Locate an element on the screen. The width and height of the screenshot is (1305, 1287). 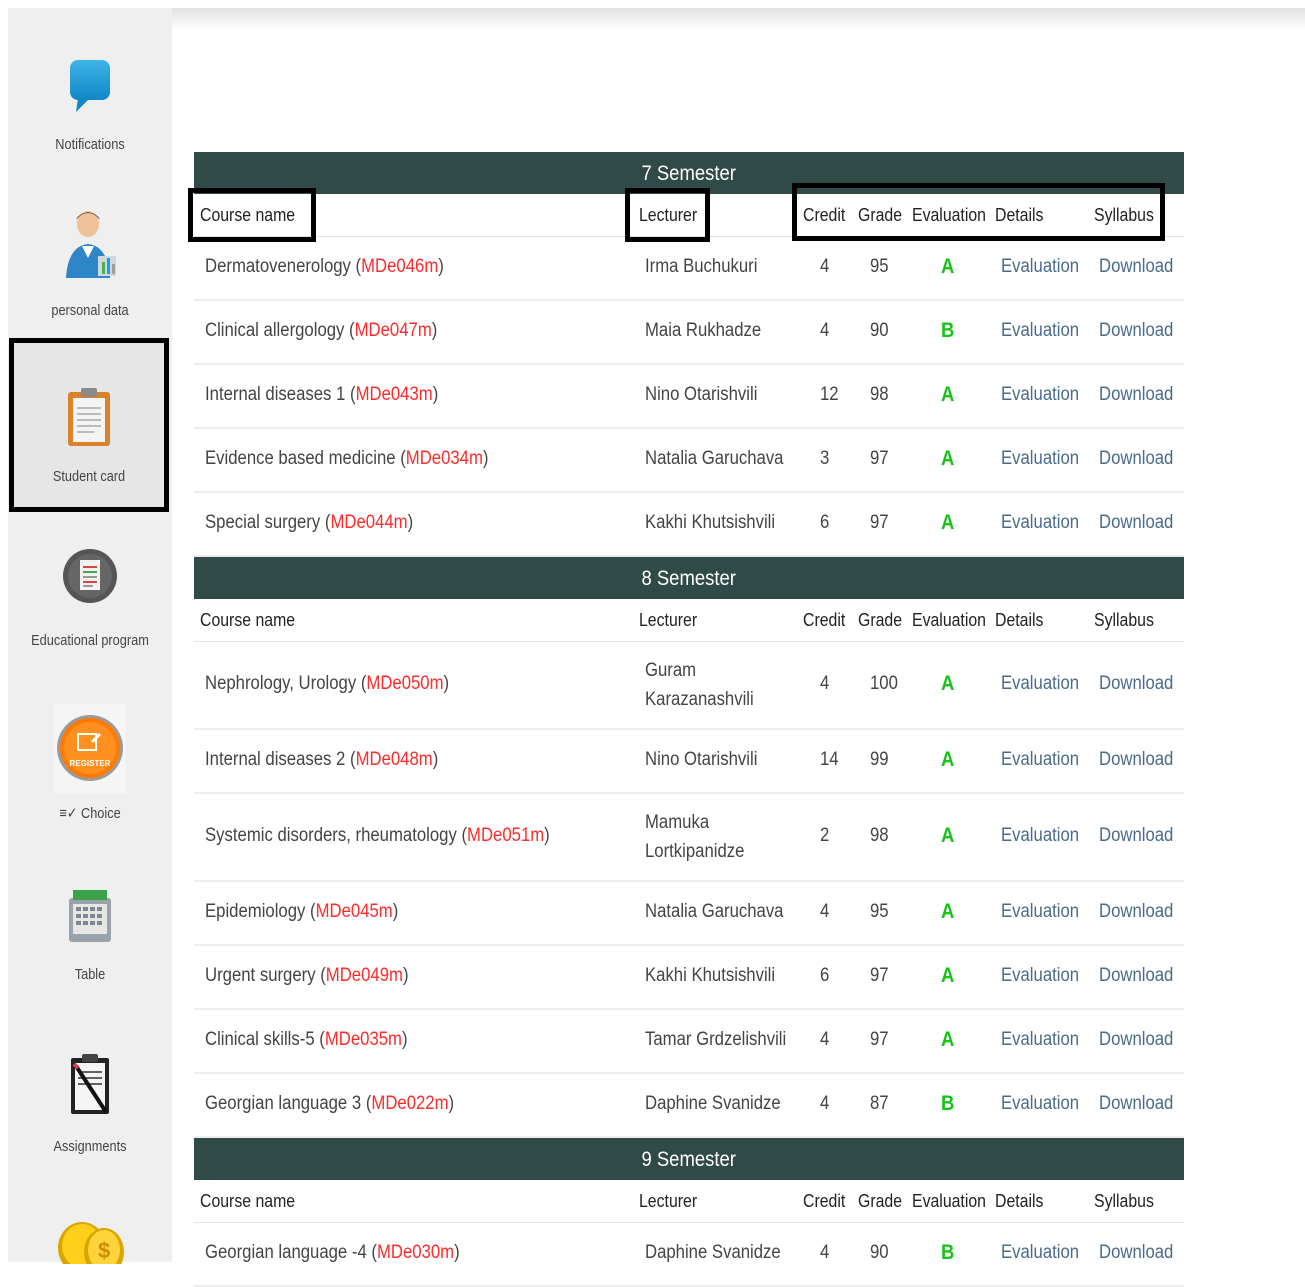
credit-value: 12 is located at coordinates (829, 394).